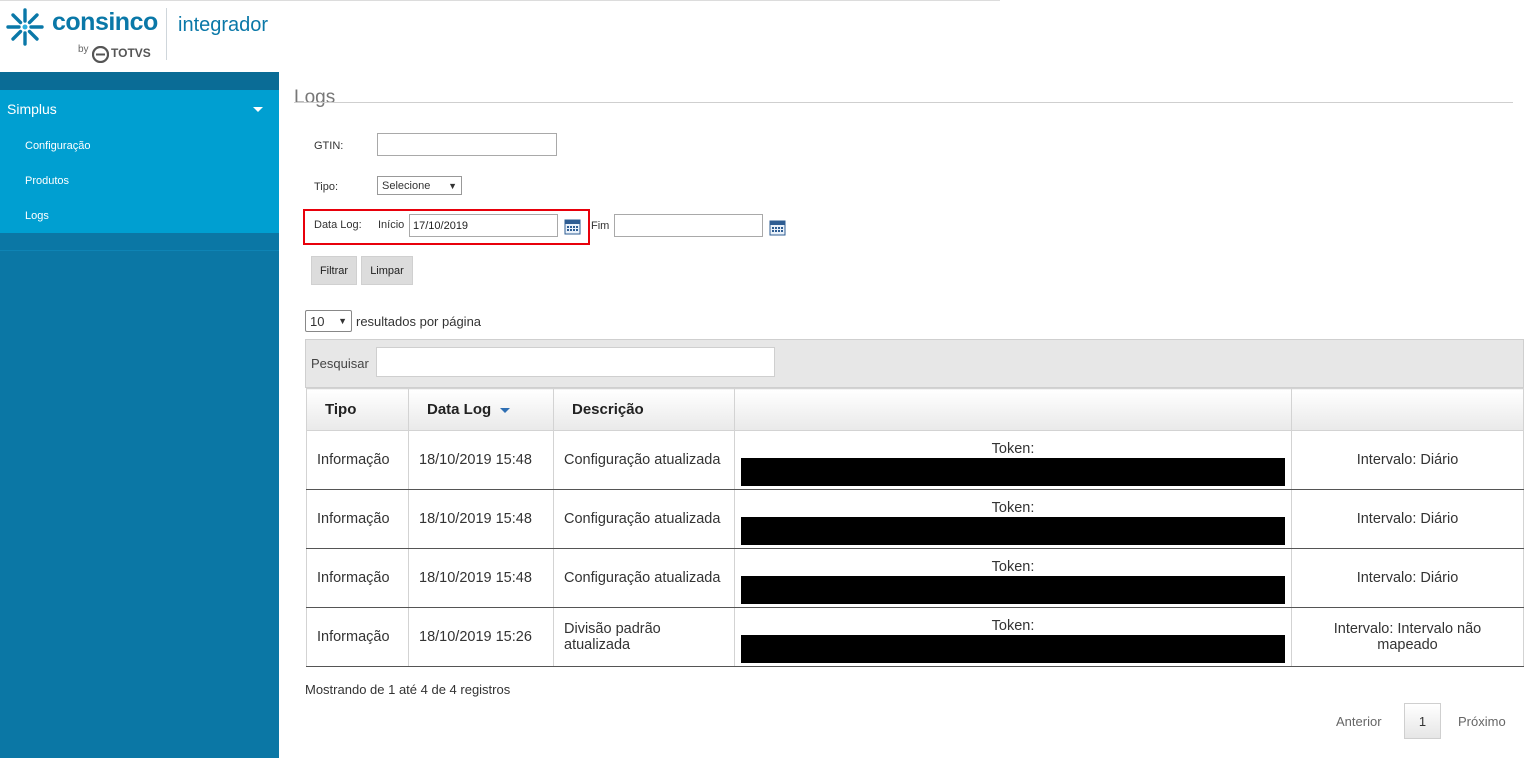 The width and height of the screenshot is (1536, 758). Describe the element at coordinates (644, 409) in the screenshot. I see `column-header-descricao: Descrição` at that location.